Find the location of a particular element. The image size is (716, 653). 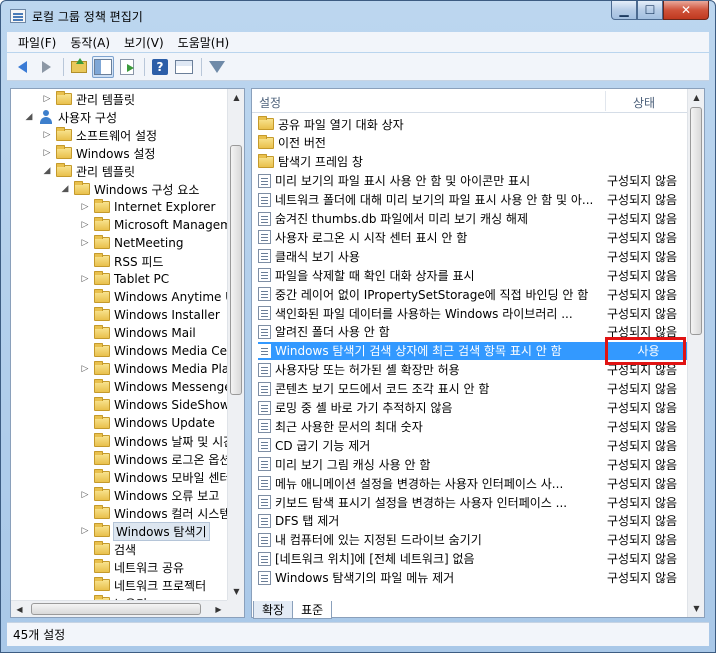

tree-item: ▷ Windows 탐색기 is located at coordinates (144, 531).